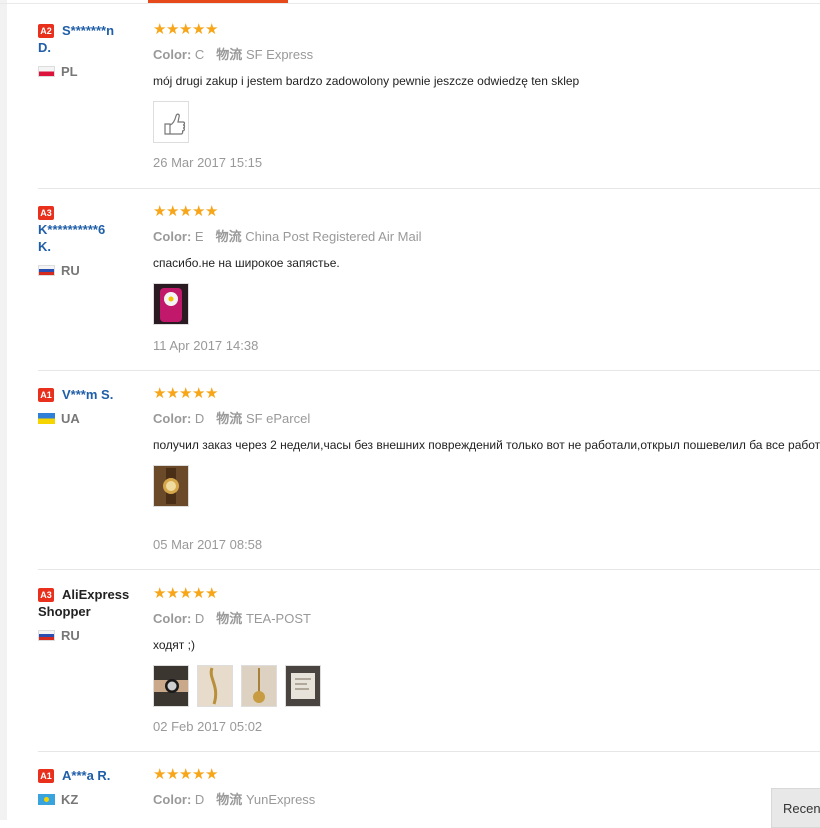 This screenshot has height=828, width=820. Describe the element at coordinates (46, 31) in the screenshot. I see `buyer-level-badge: A2` at that location.